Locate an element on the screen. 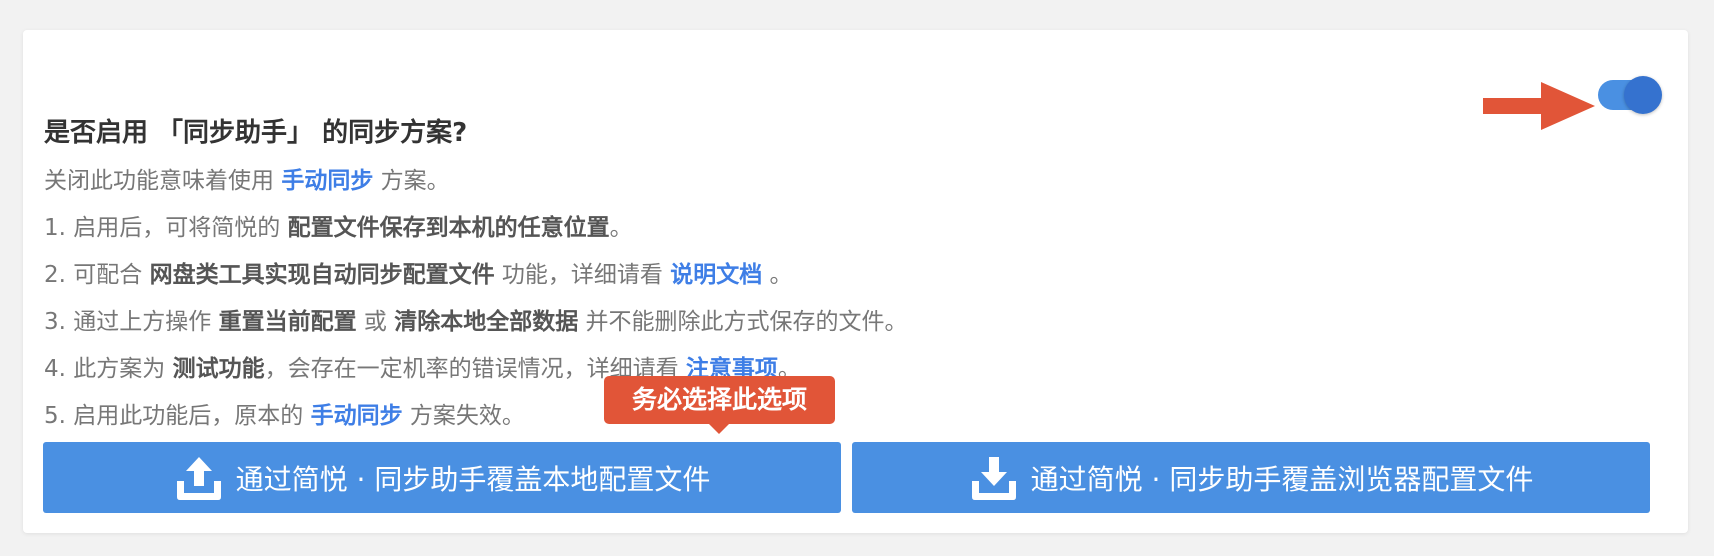 Image resolution: width=1714 pixels, height=556 pixels. upload-local-config-button: 通过简悦 · 同步助手覆盖本地配置文件 is located at coordinates (442, 477).